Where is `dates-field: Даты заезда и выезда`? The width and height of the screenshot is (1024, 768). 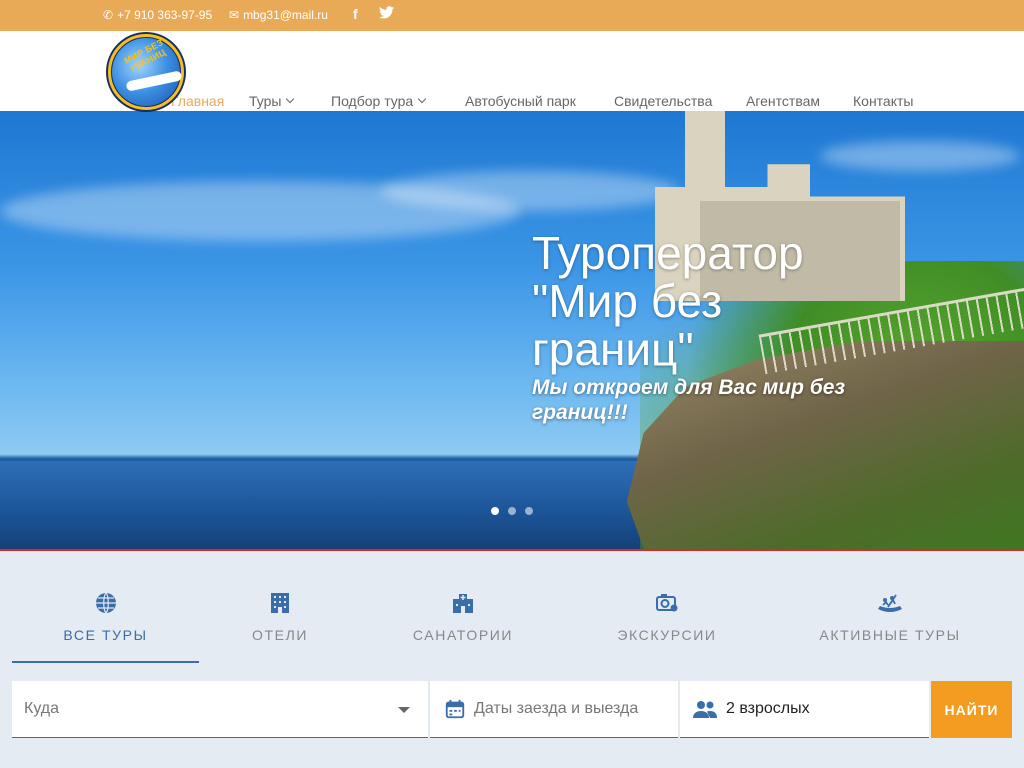 dates-field: Даты заезда и выезда is located at coordinates (554, 709).